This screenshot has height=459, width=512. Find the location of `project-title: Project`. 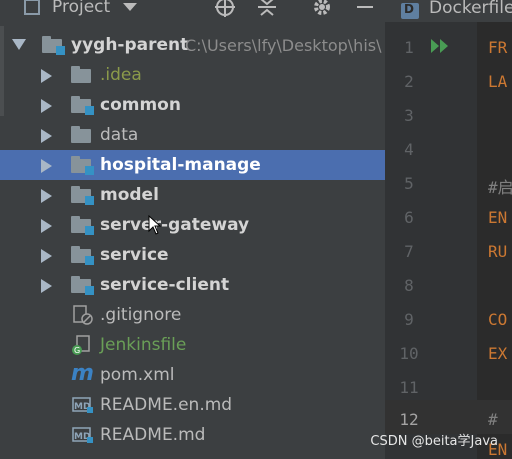

project-title: Project is located at coordinates (81, 9).